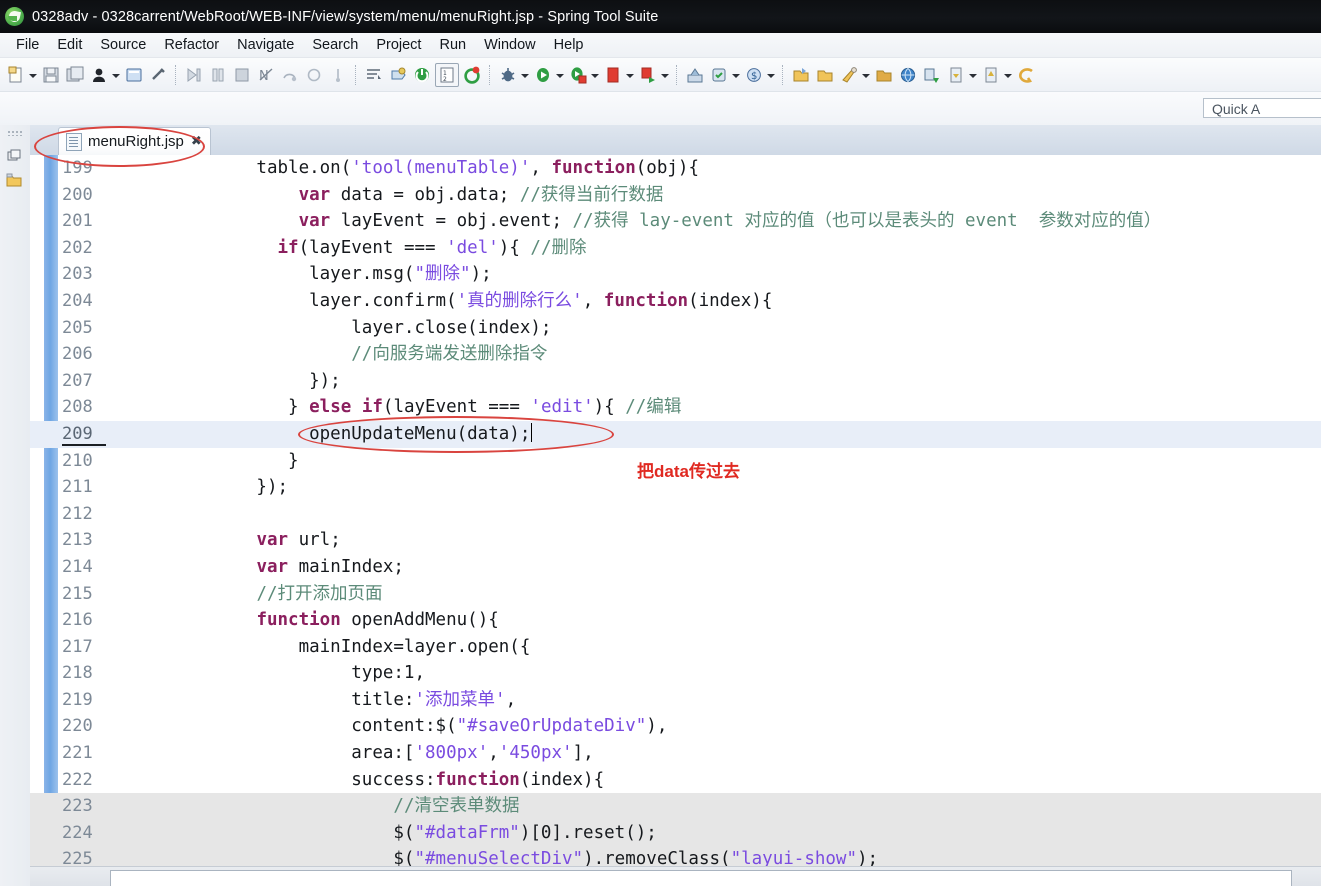 The width and height of the screenshot is (1321, 886). I want to click on step-return-icon, so click(314, 75).